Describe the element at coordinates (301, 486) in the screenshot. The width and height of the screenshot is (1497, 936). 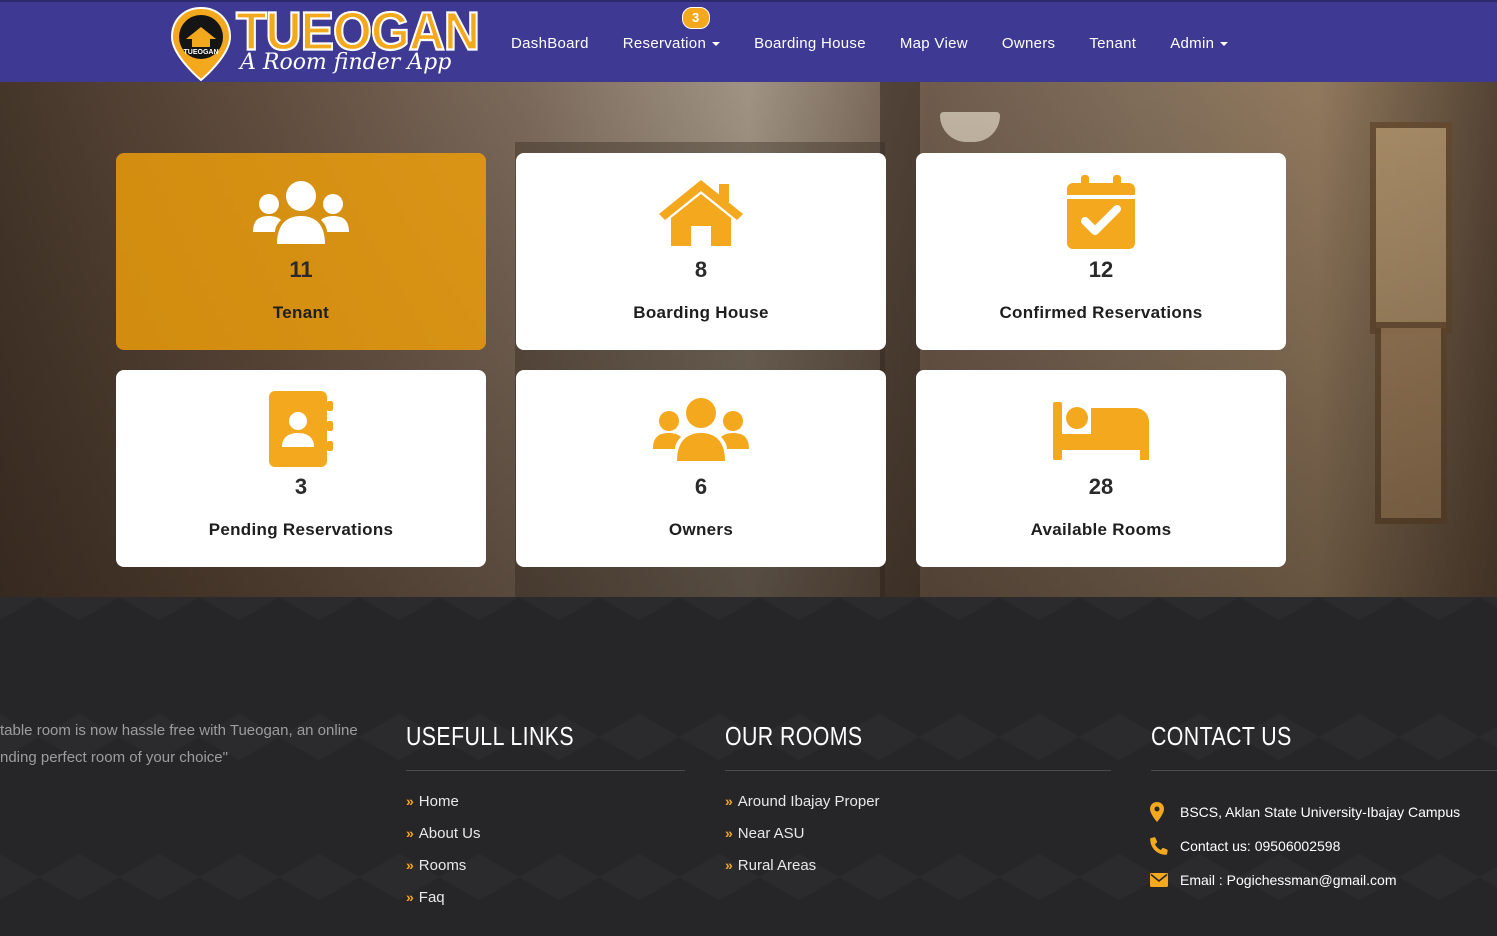
I see `stat-count: 3` at that location.